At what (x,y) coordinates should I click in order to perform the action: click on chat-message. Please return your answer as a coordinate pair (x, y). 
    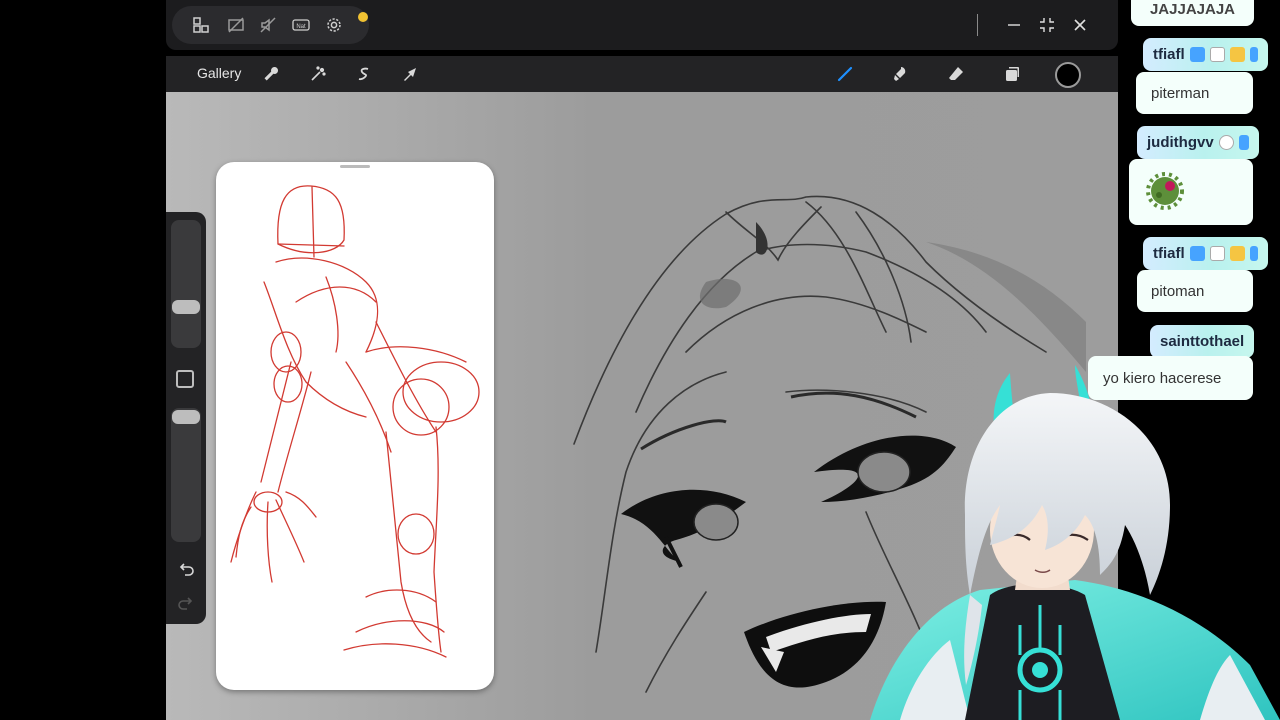
    Looking at the image, I should click on (1191, 192).